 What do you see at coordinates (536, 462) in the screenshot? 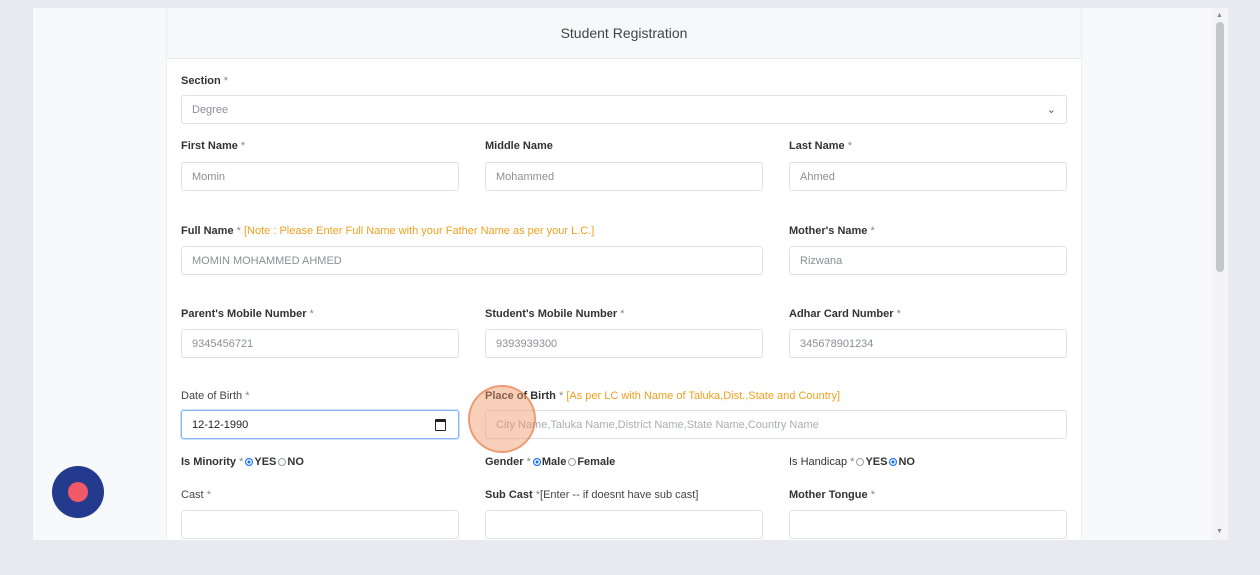
I see `gender-male-radio` at bounding box center [536, 462].